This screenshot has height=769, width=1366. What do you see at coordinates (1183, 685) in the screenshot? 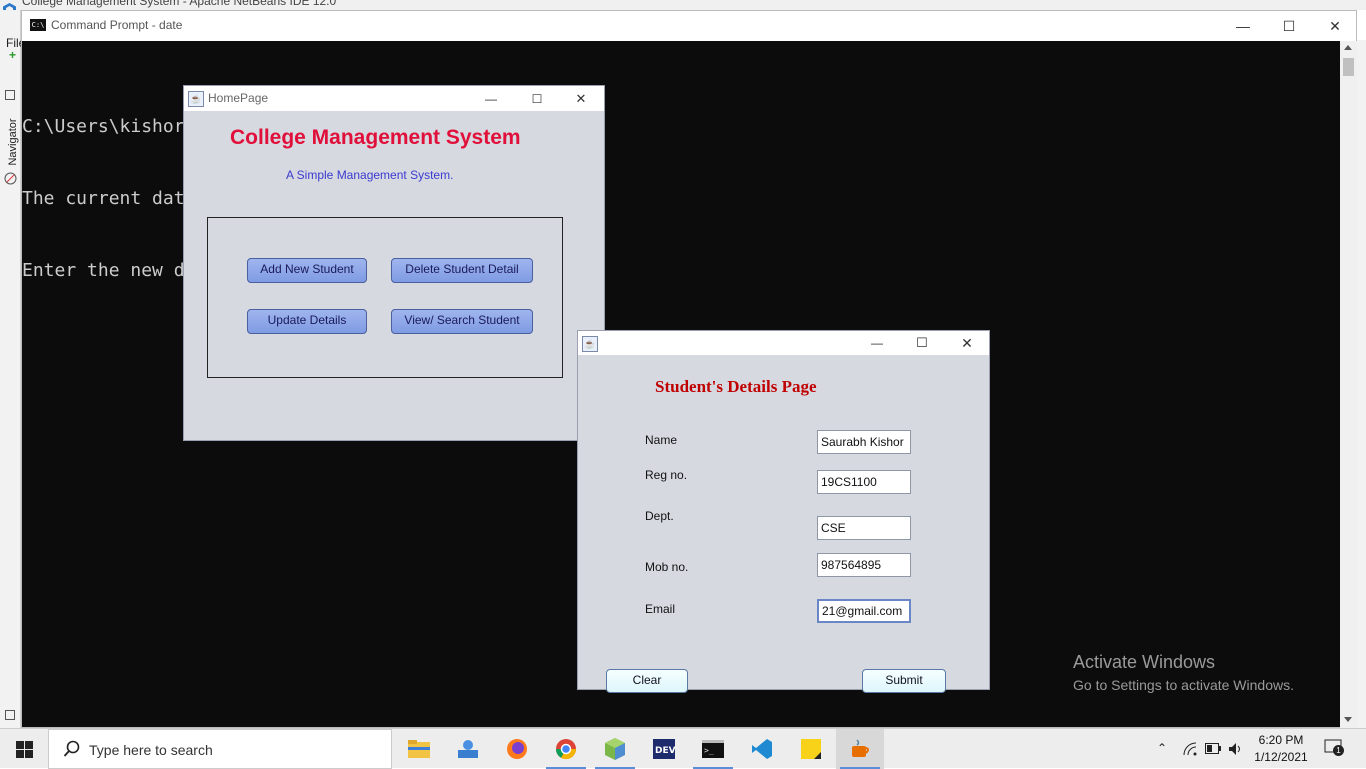
I see `activate-windows-subtitle: Go to Settings to activate Windows.` at bounding box center [1183, 685].